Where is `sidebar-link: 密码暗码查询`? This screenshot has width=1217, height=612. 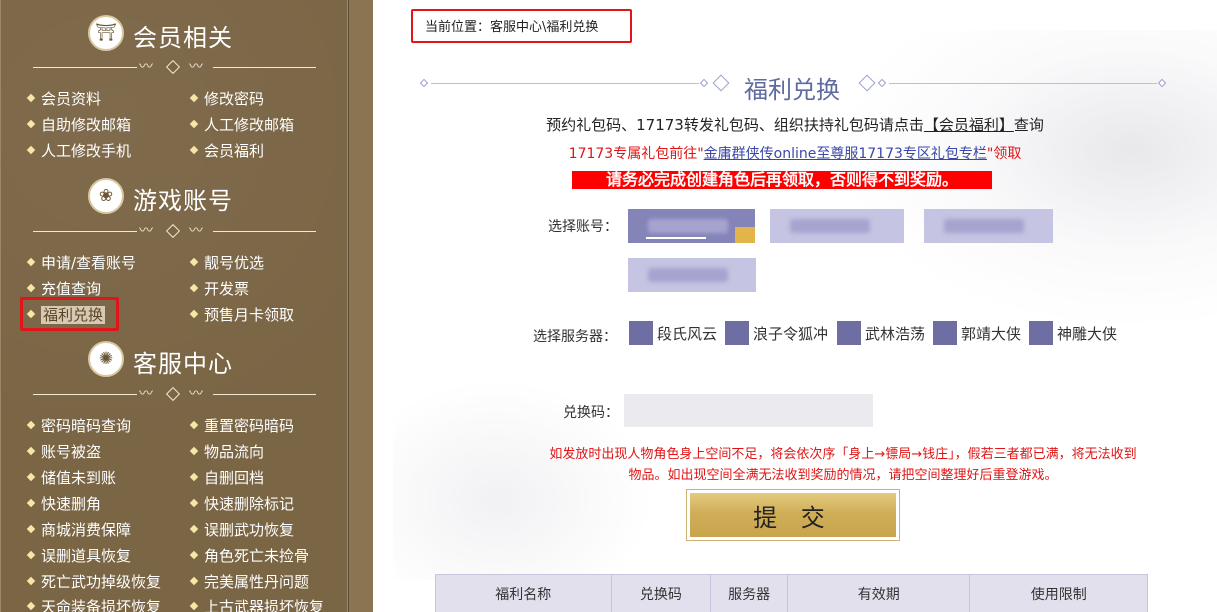
sidebar-link: 密码暗码查询 is located at coordinates (78, 425).